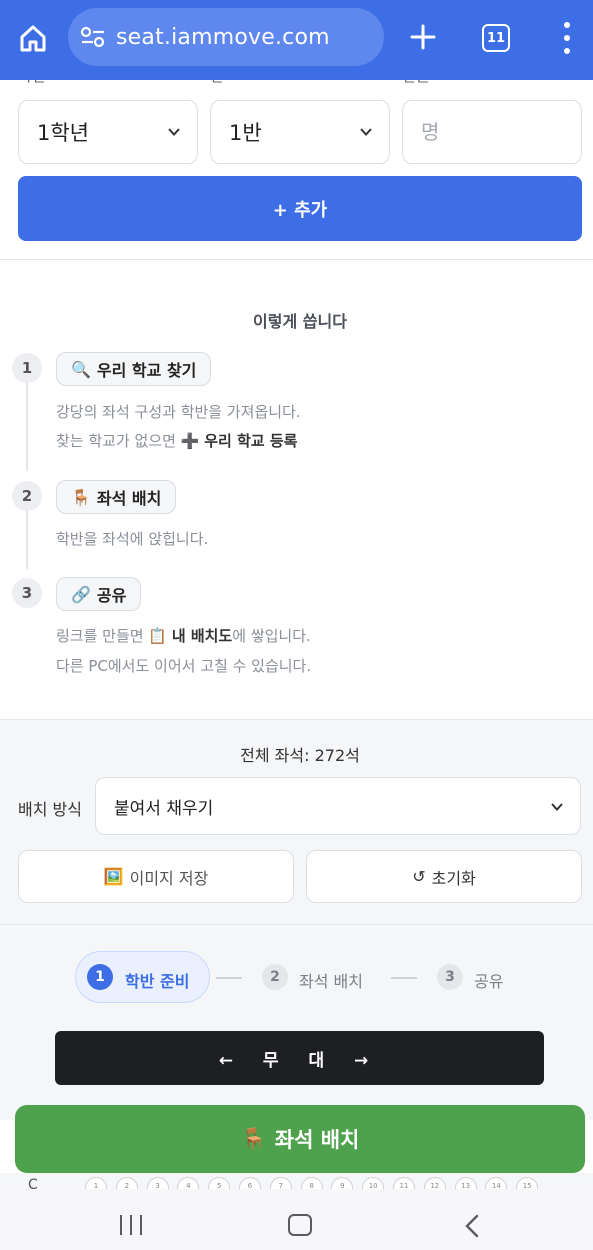 This screenshot has width=593, height=1250. What do you see at coordinates (50, 809) in the screenshot?
I see `placement-mode-label: 배치 방식` at bounding box center [50, 809].